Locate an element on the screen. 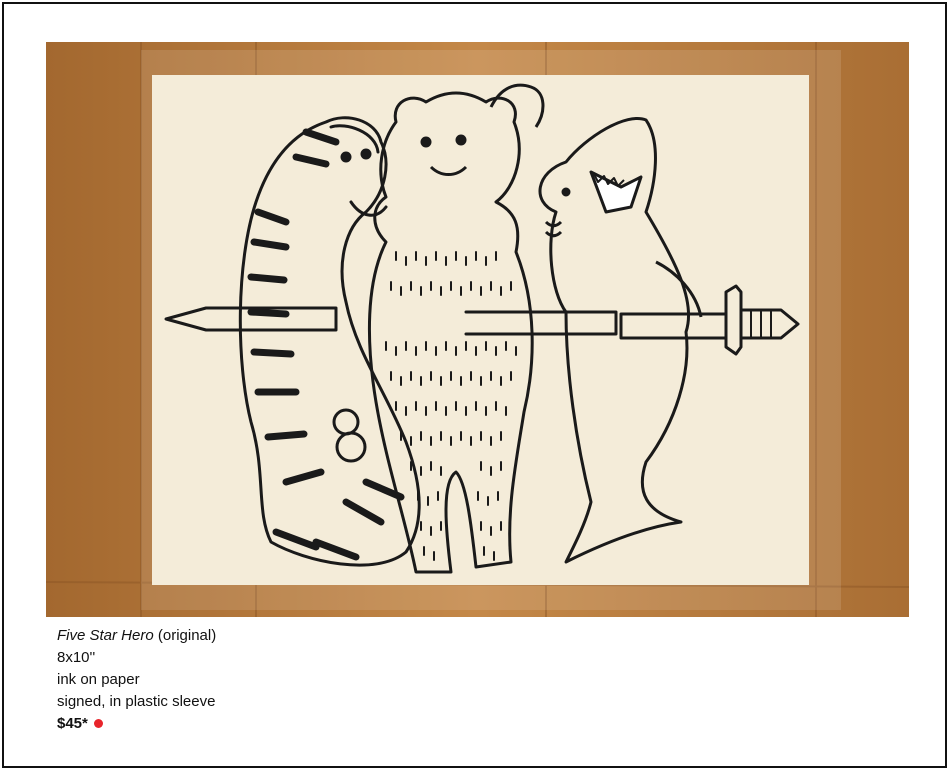  artwork-details: signed, in plastic sleeve is located at coordinates (136, 701).